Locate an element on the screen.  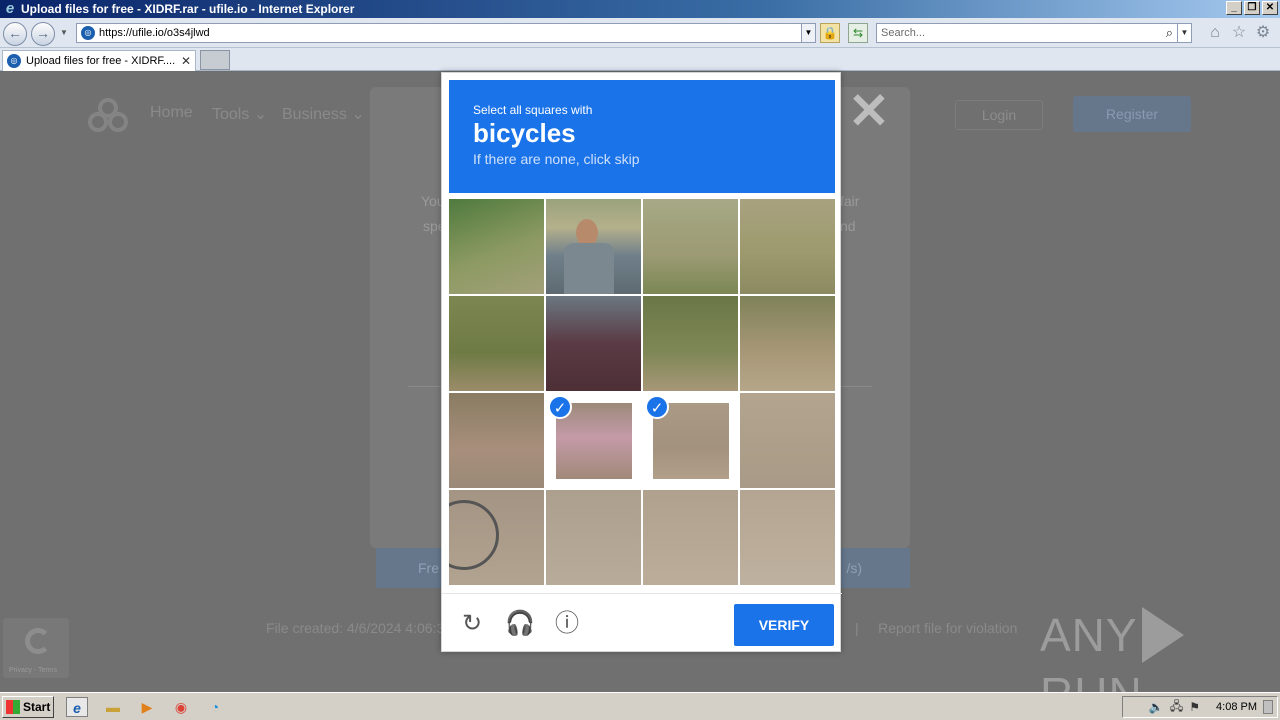
register-button: Register is located at coordinates (1132, 114).